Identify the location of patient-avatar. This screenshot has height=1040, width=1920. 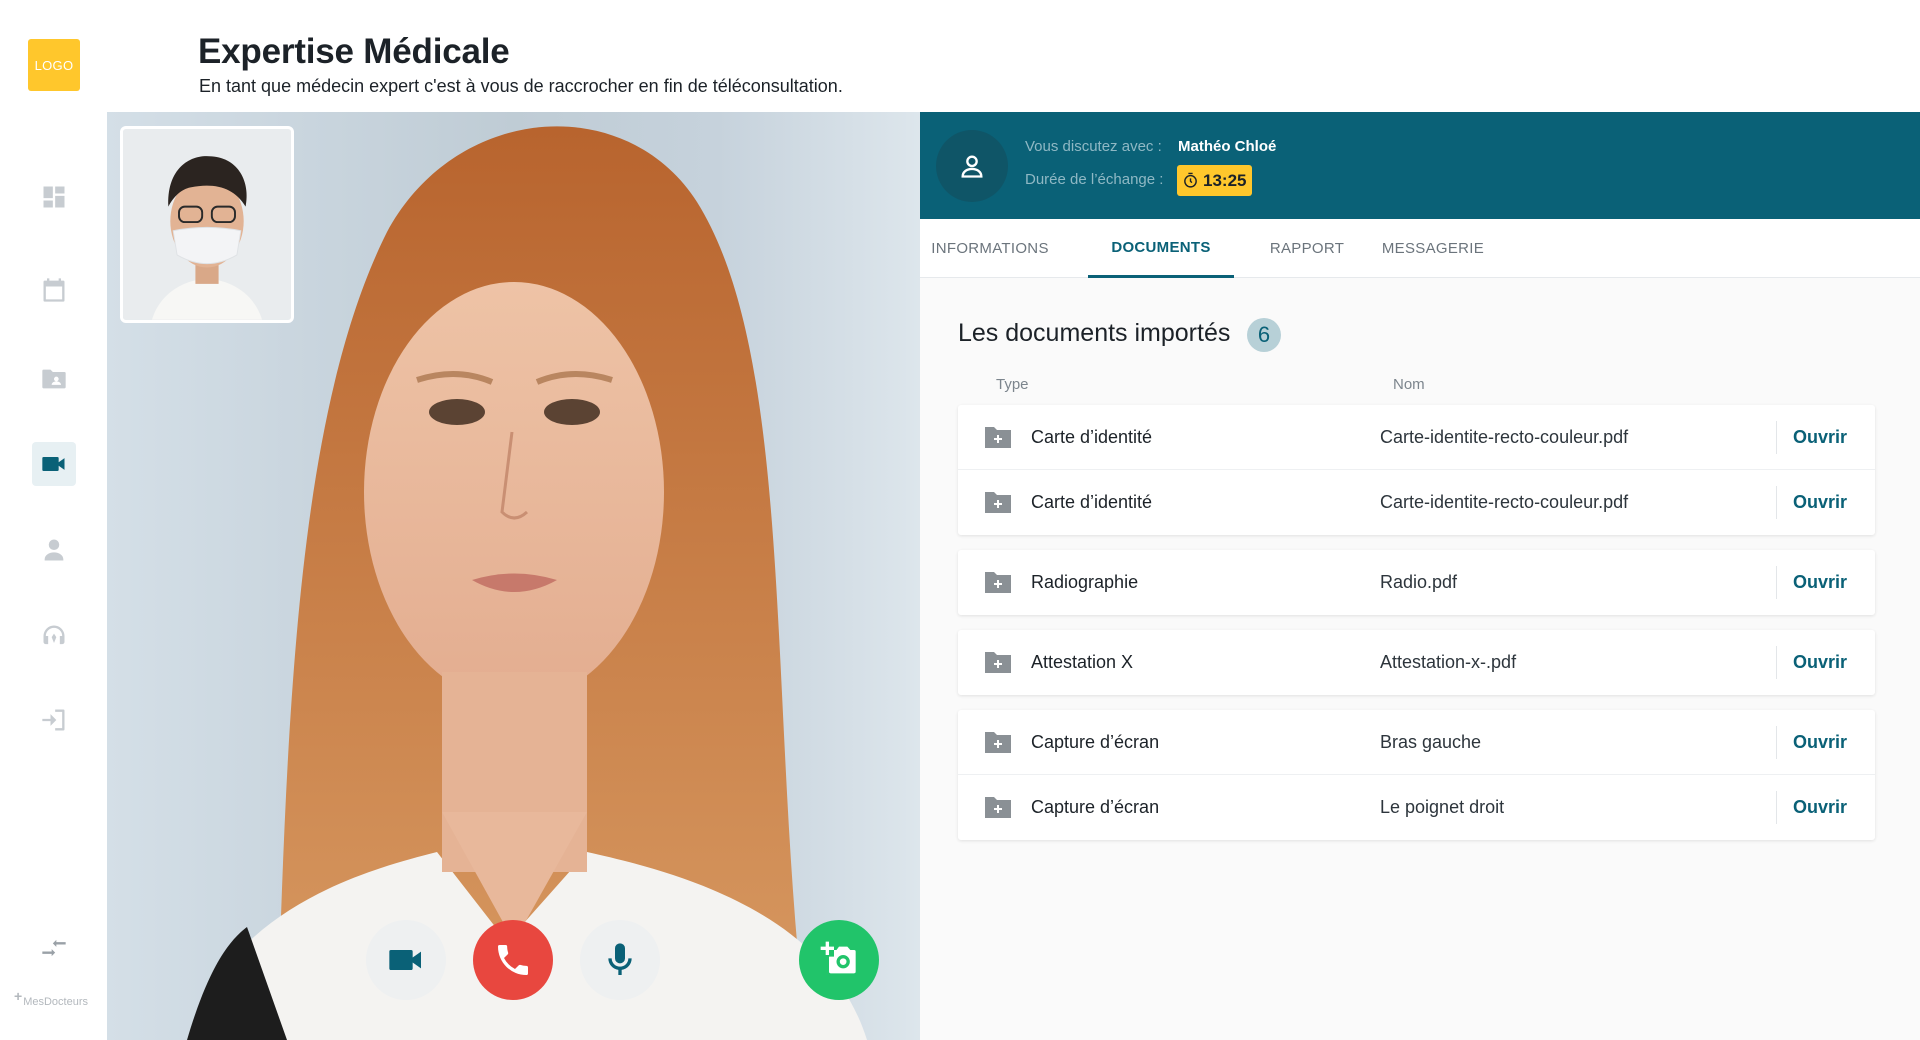
(972, 166).